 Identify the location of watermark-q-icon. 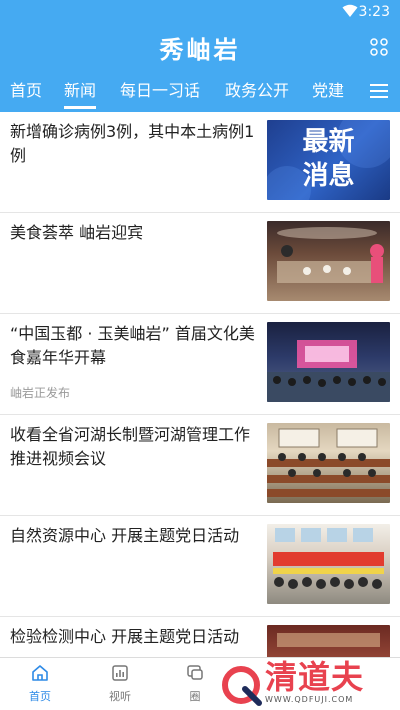
(242, 686).